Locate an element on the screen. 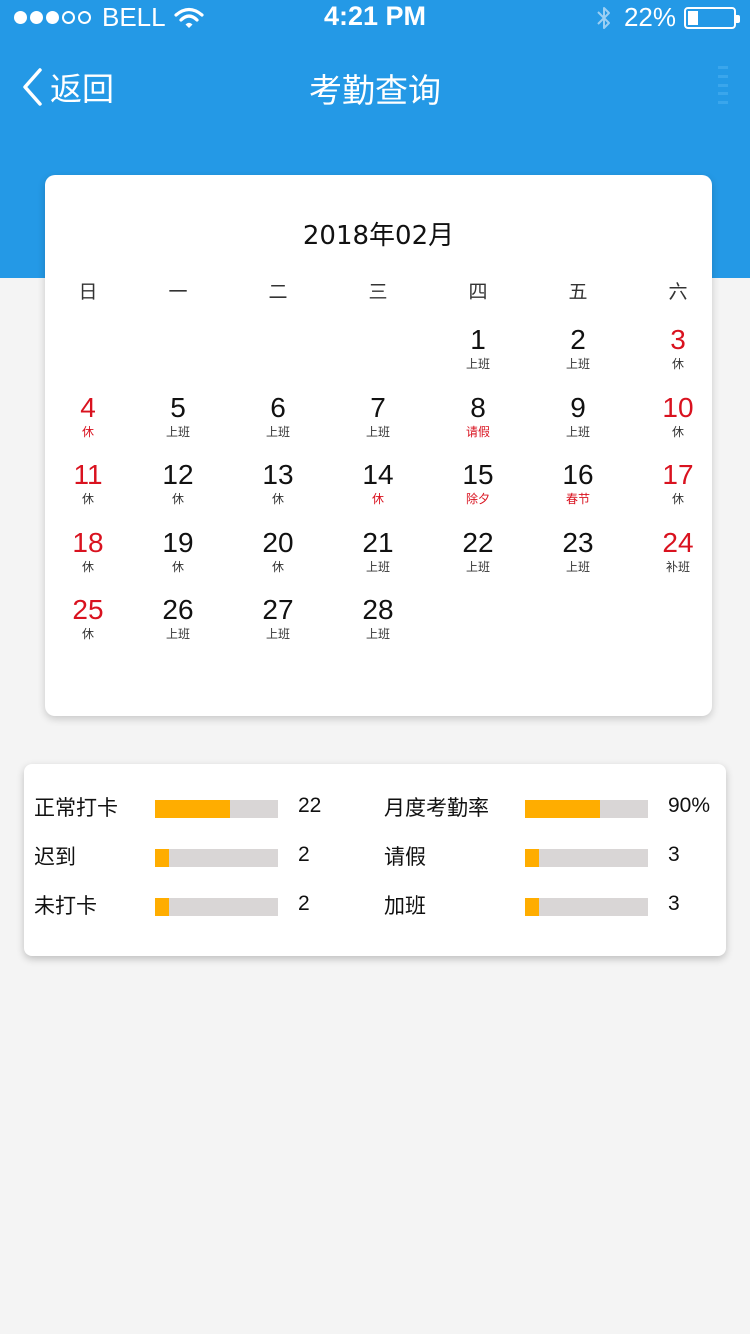 The height and width of the screenshot is (1334, 750). day-status-label: 春节 is located at coordinates (577, 499).